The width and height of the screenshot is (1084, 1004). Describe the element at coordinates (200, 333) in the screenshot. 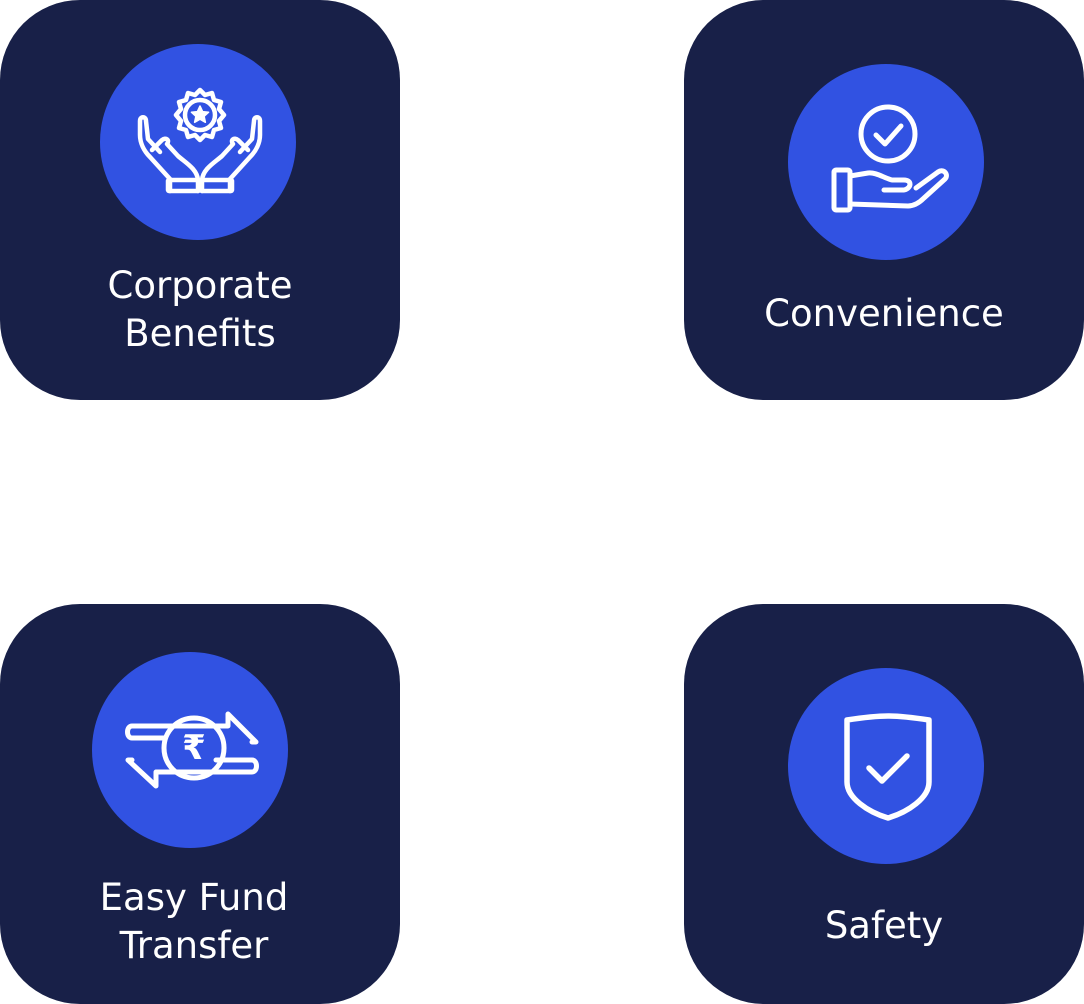

I see `feature-label-line: Benefits` at that location.